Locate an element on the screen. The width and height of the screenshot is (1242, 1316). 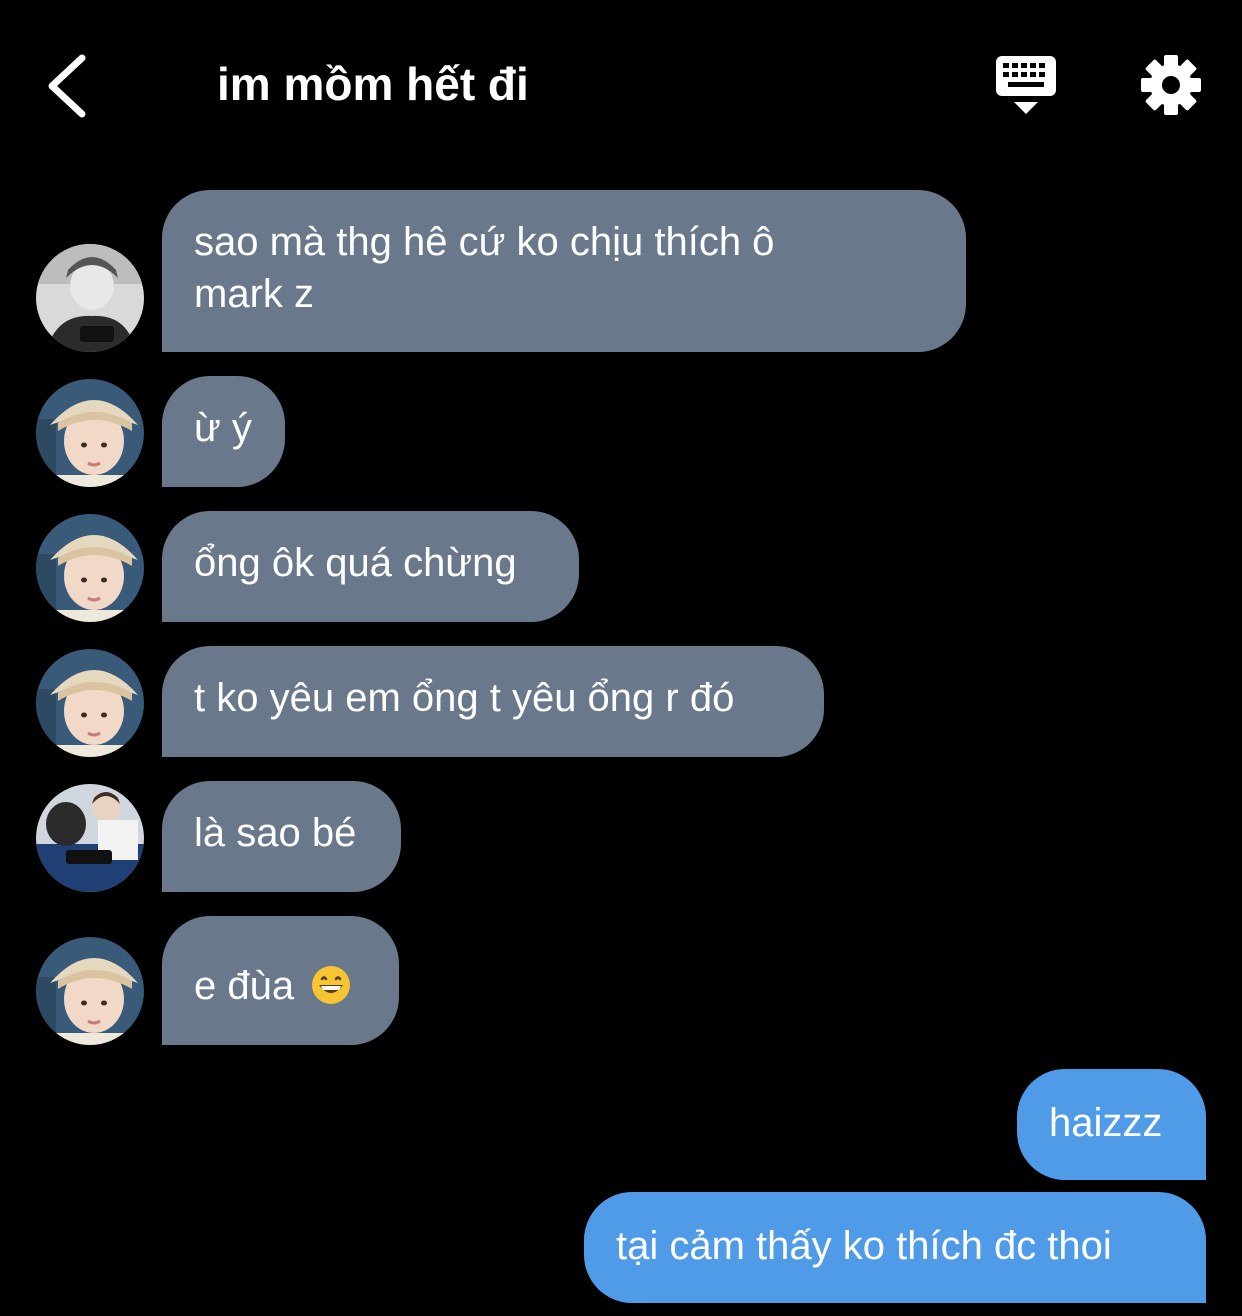
chat-title: im mồm hết đi is located at coordinates (373, 84).